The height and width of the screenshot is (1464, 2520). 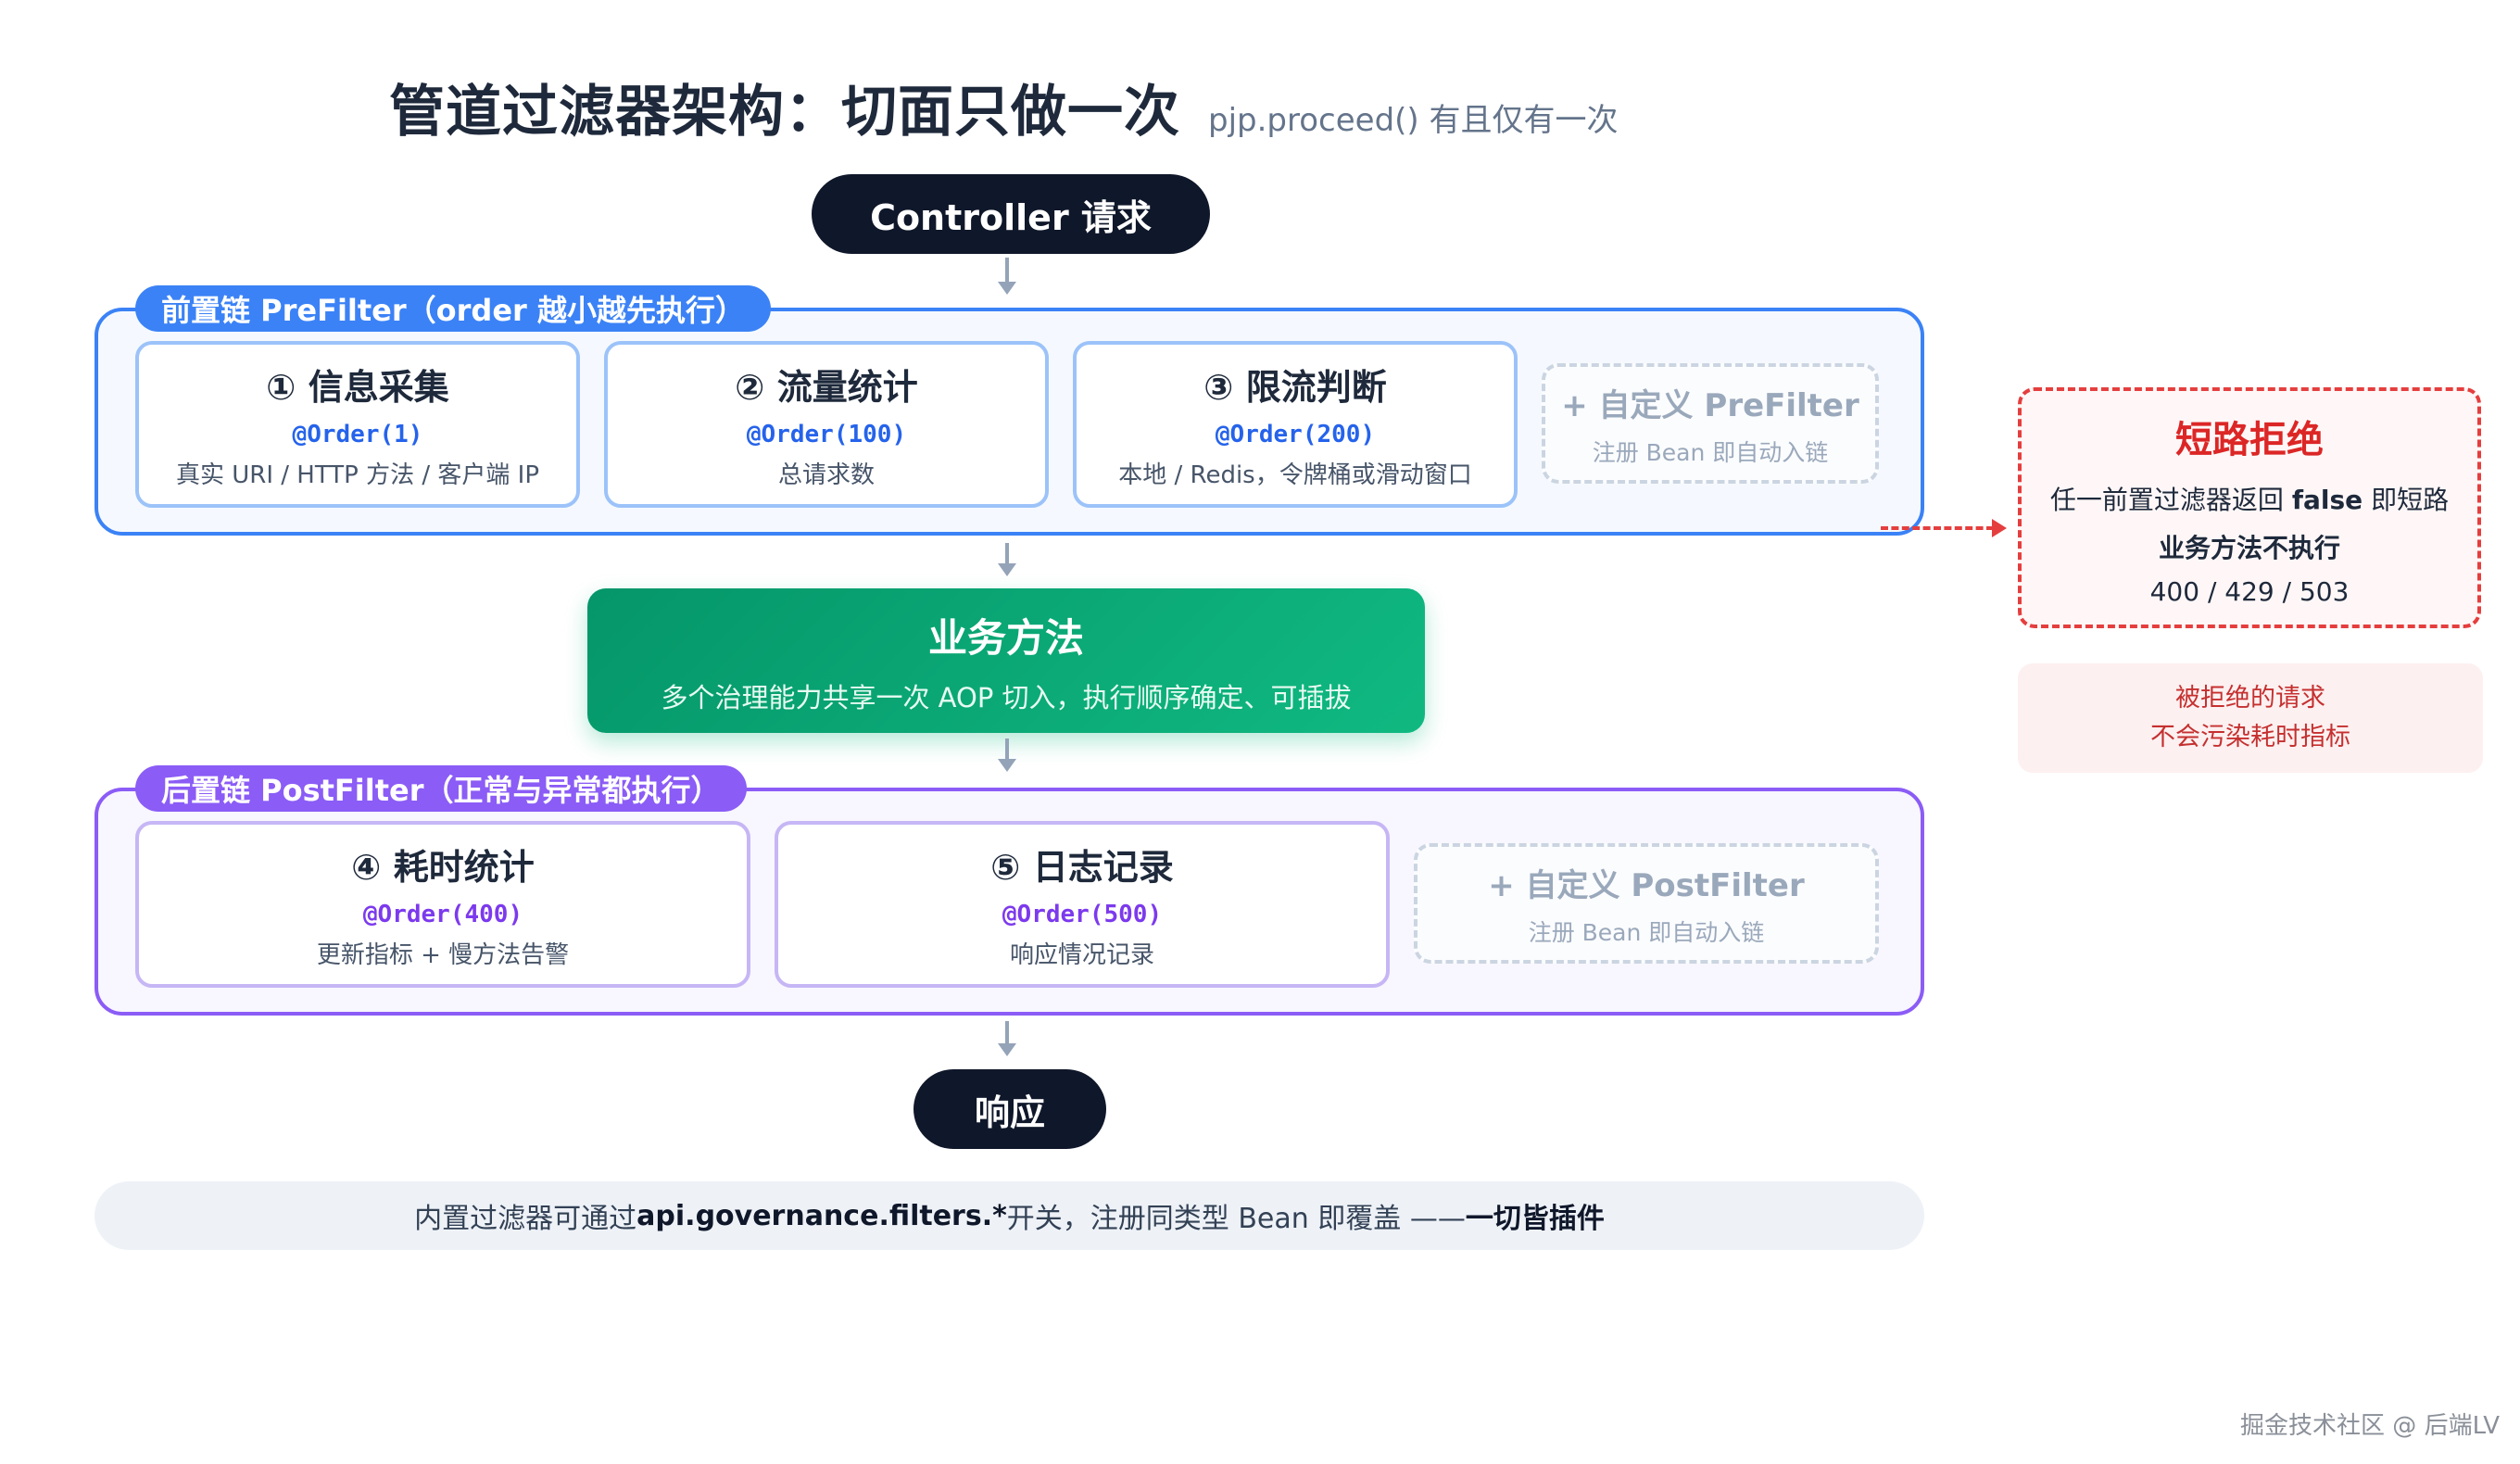 I want to click on custom-prefilter-title: + 自定义 PreFilter, so click(x=1710, y=405).